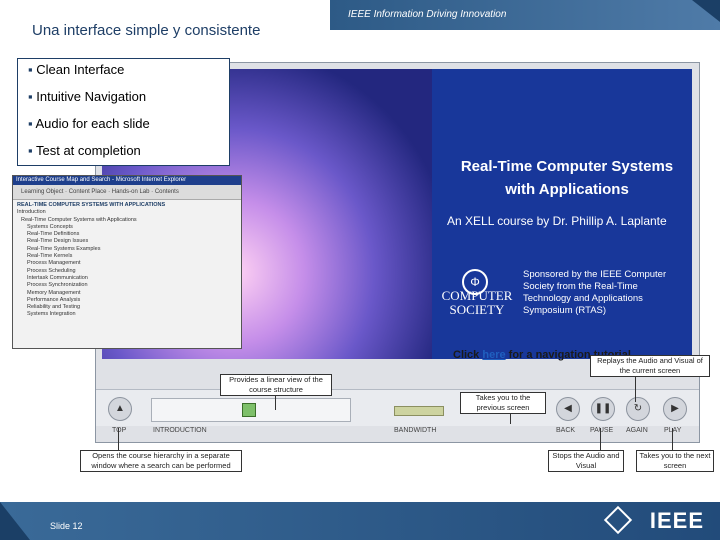  What do you see at coordinates (602, 430) in the screenshot?
I see `pause-label: PAUSE` at bounding box center [602, 430].